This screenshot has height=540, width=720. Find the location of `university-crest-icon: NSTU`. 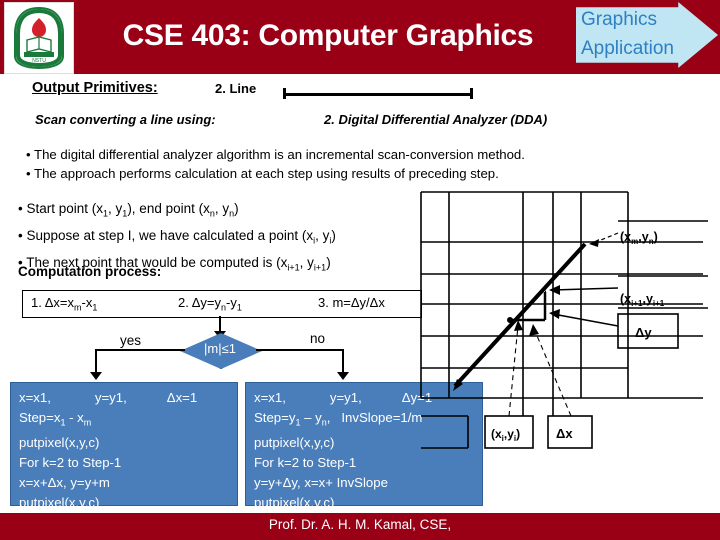

university-crest-icon: NSTU is located at coordinates (39, 38).